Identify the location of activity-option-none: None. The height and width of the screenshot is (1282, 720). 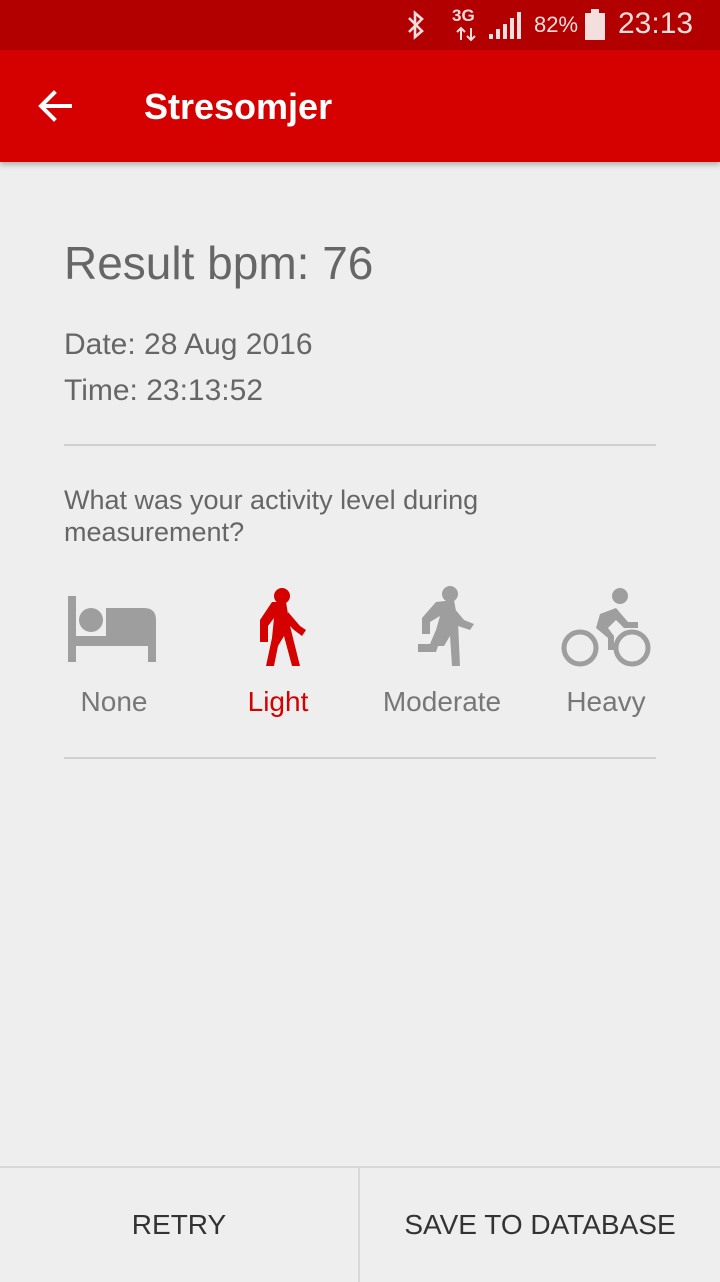
(114, 655).